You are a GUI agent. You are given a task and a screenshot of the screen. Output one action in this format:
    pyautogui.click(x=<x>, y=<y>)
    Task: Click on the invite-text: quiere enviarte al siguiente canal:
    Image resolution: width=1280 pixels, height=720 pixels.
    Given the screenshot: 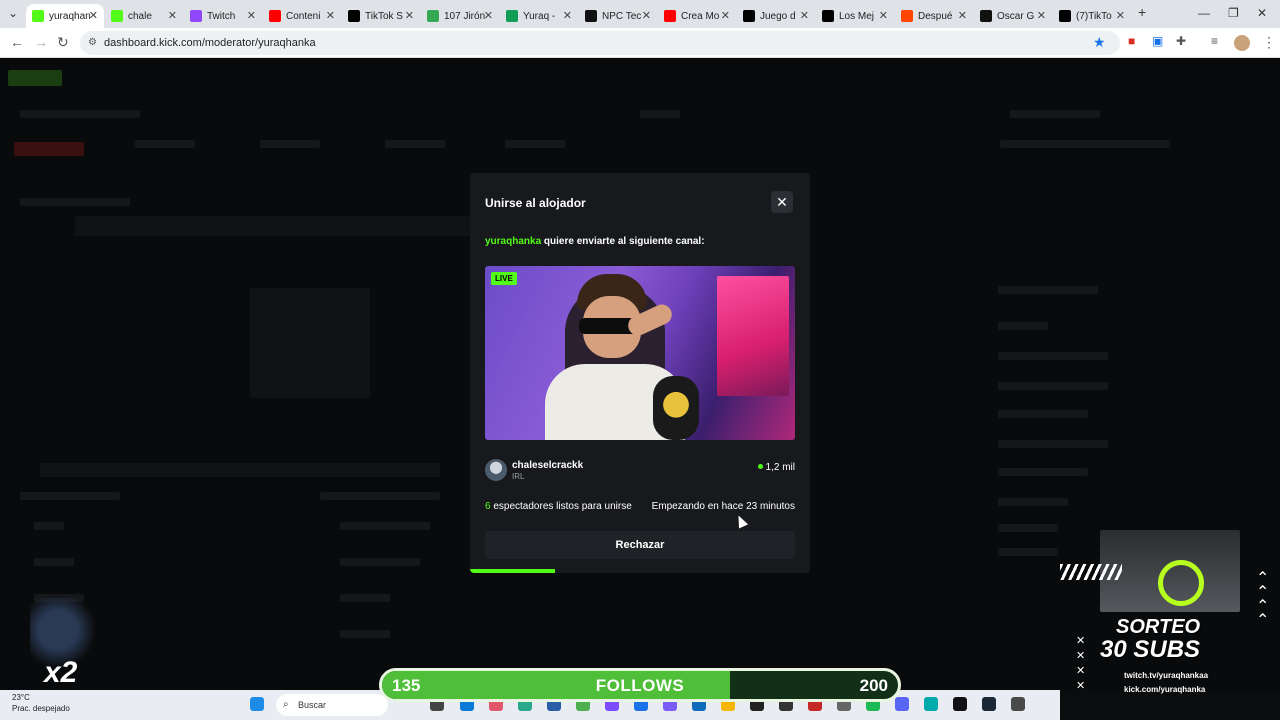 What is the action you would take?
    pyautogui.click(x=623, y=241)
    